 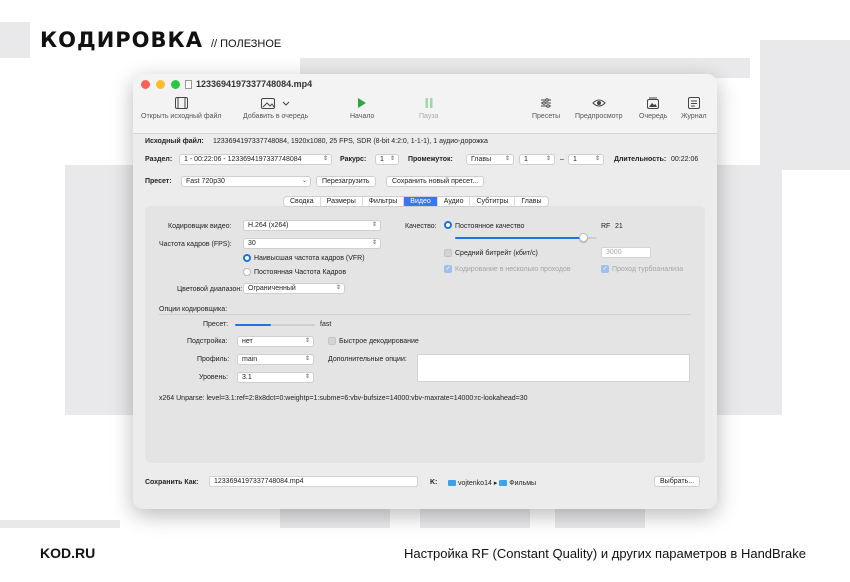 I want to click on zoom-window-button, so click(x=175, y=84).